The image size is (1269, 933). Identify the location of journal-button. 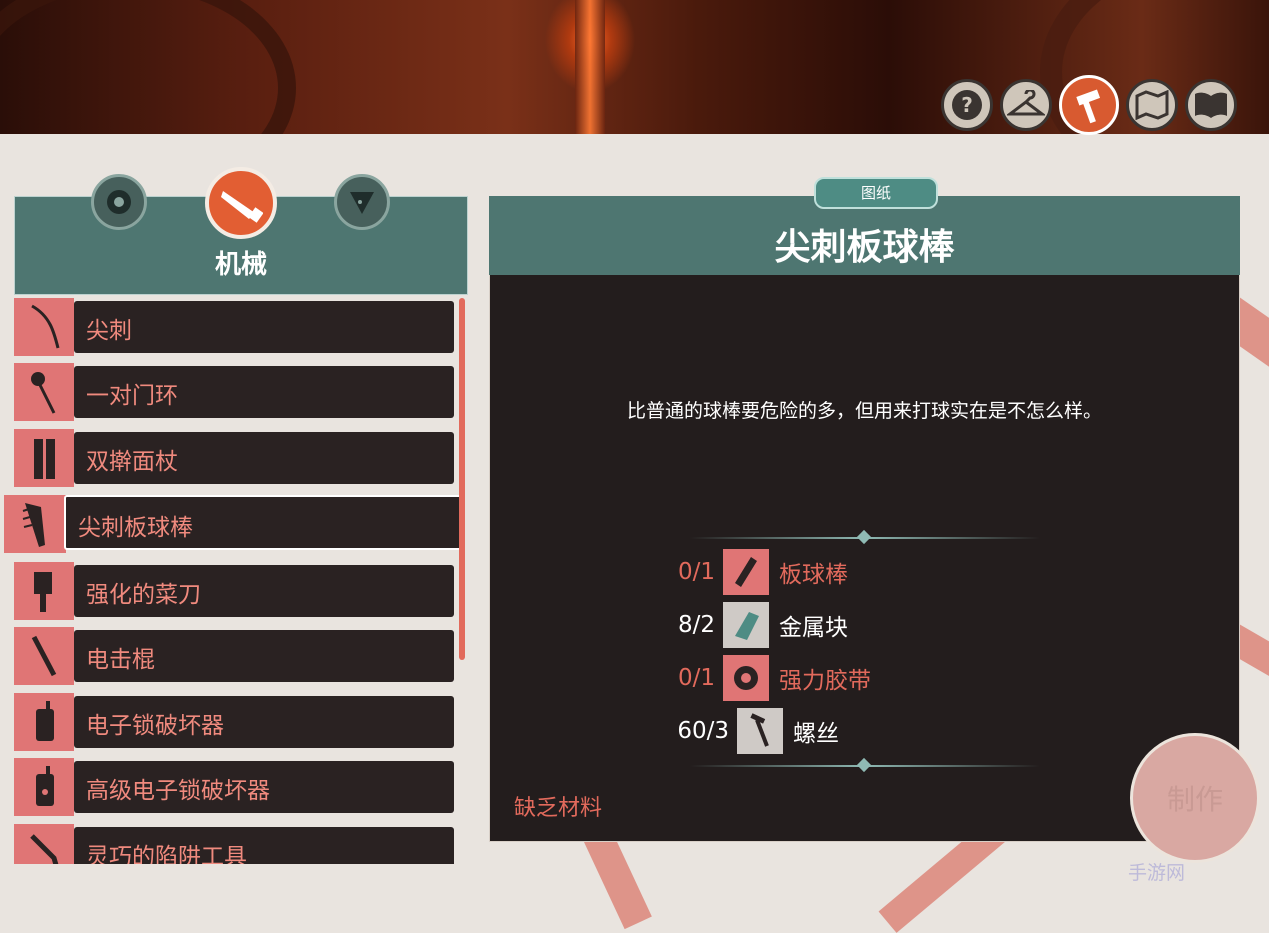
(1211, 105).